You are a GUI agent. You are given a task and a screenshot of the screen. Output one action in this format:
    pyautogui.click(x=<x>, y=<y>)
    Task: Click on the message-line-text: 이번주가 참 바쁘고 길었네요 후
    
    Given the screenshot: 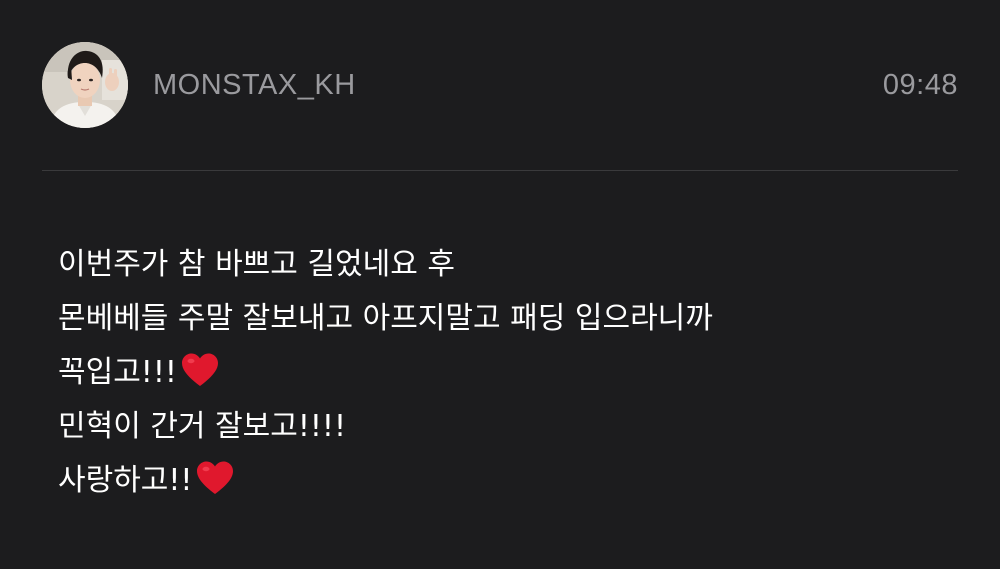 What is the action you would take?
    pyautogui.click(x=256, y=264)
    